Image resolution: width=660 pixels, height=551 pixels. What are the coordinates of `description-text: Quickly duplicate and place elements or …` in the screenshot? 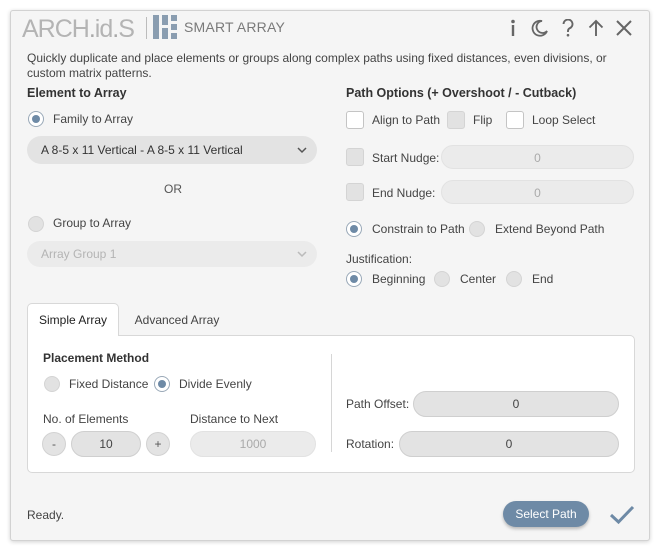 It's located at (317, 65).